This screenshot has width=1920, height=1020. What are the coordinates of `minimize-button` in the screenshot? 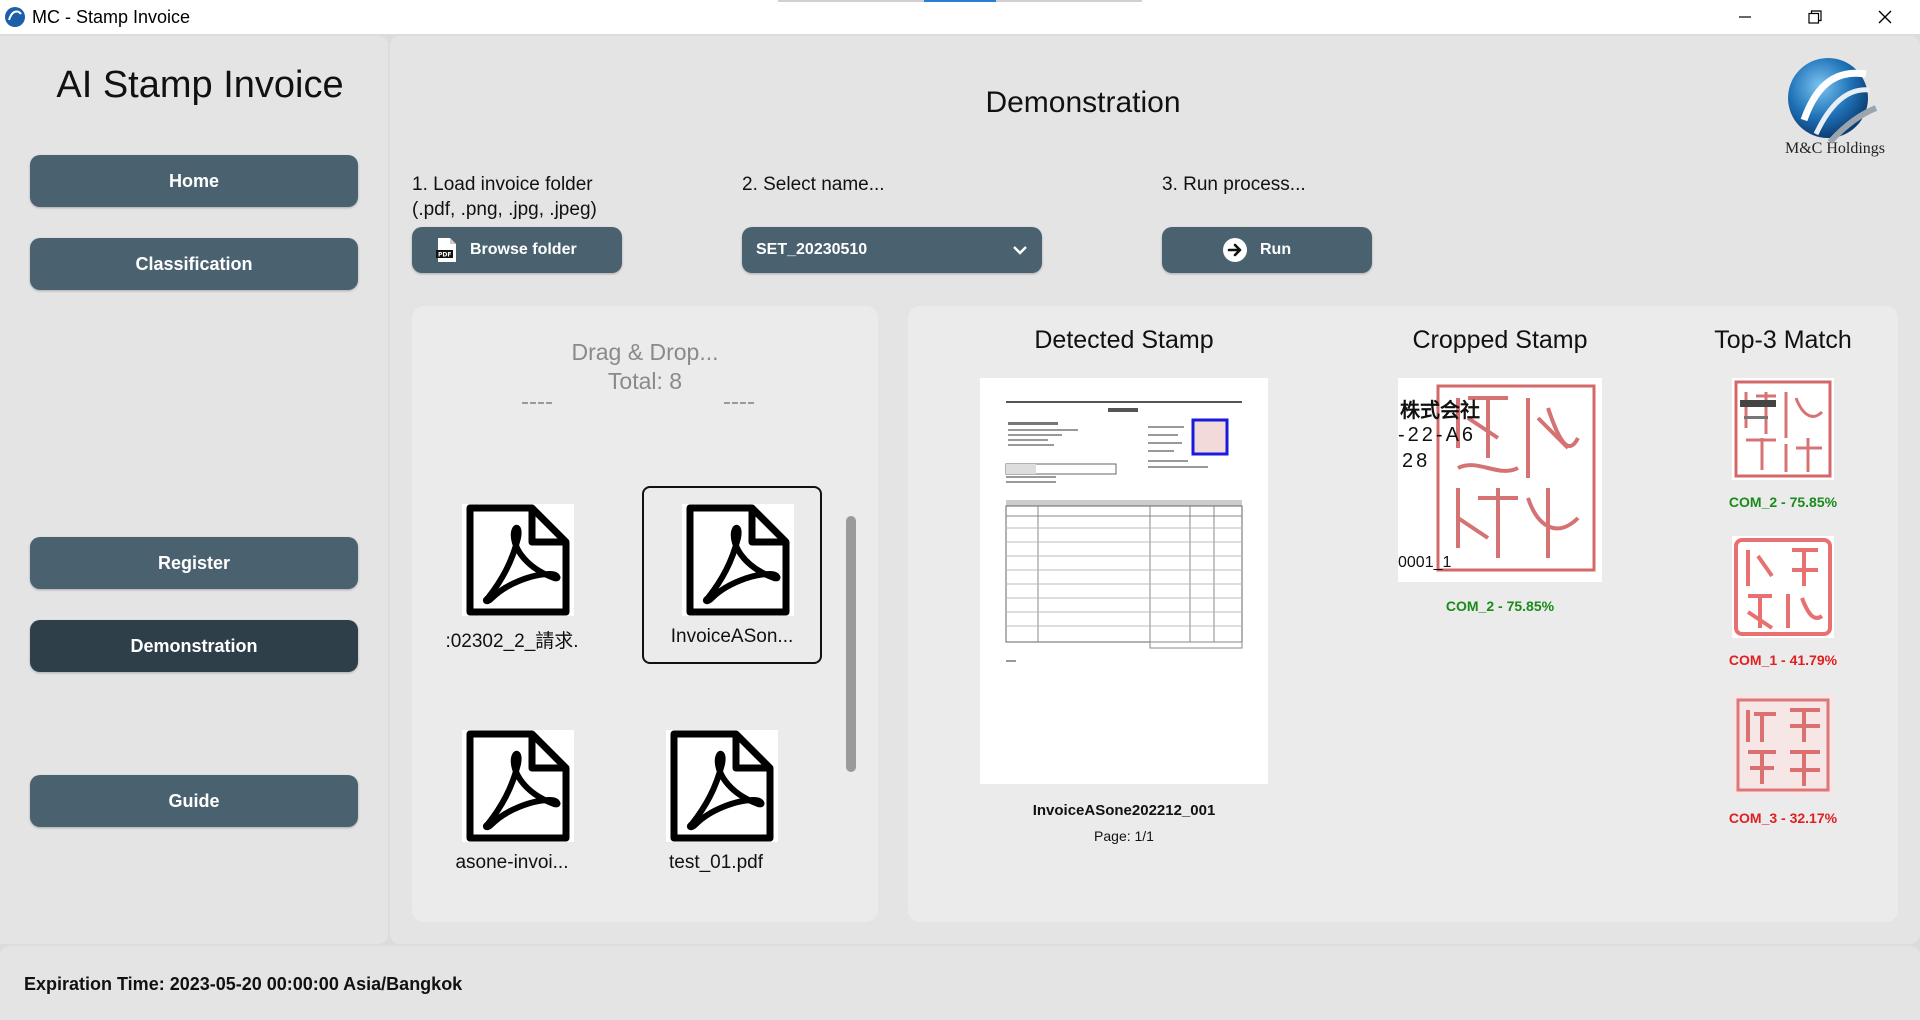 It's located at (1745, 17).